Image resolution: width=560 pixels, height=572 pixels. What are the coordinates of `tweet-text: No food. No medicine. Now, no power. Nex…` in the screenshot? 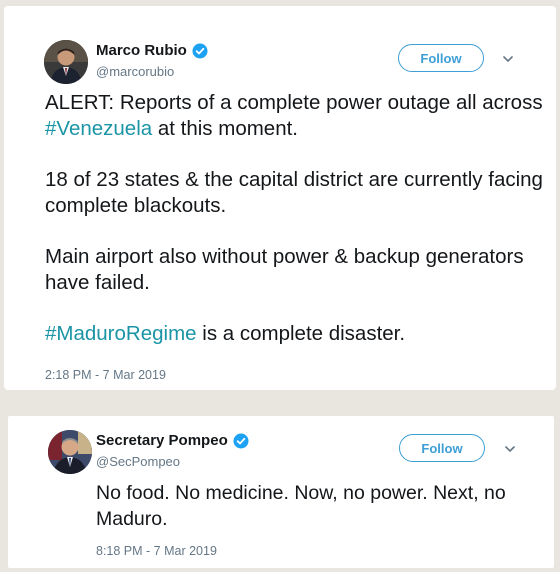 It's located at (301, 506).